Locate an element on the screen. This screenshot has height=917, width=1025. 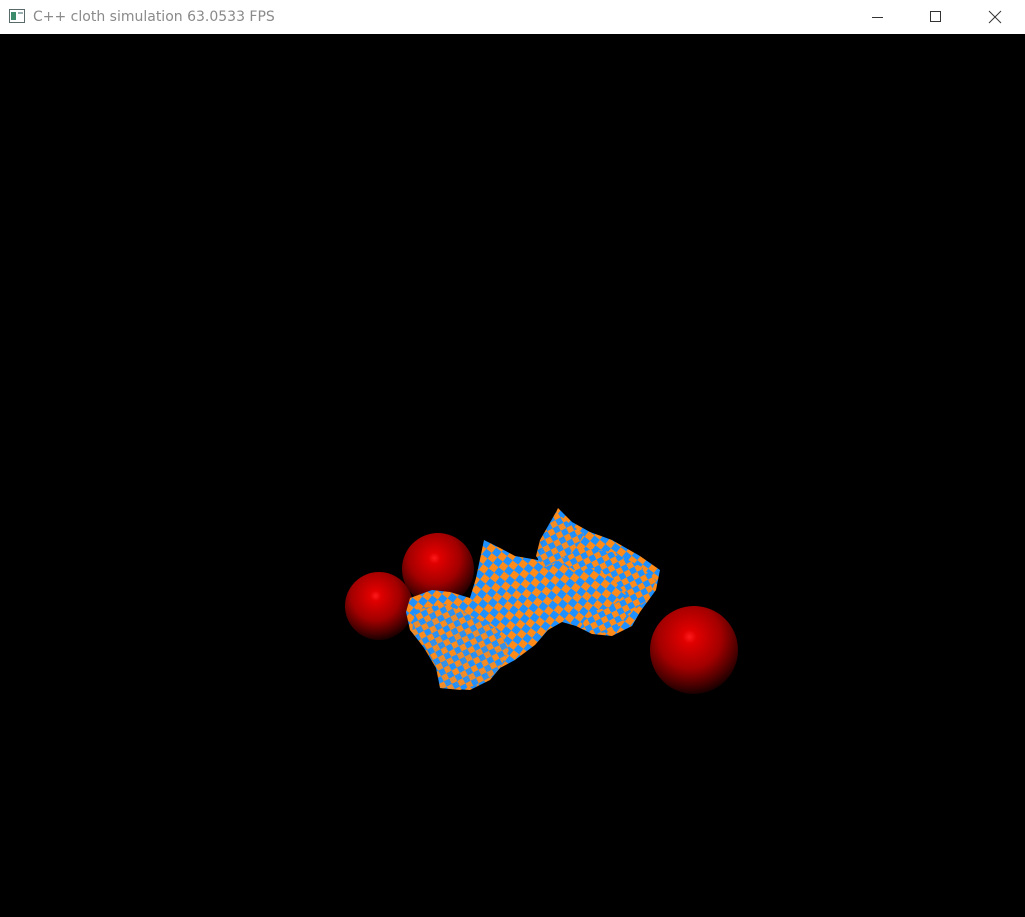
sphere-right is located at coordinates (694, 650).